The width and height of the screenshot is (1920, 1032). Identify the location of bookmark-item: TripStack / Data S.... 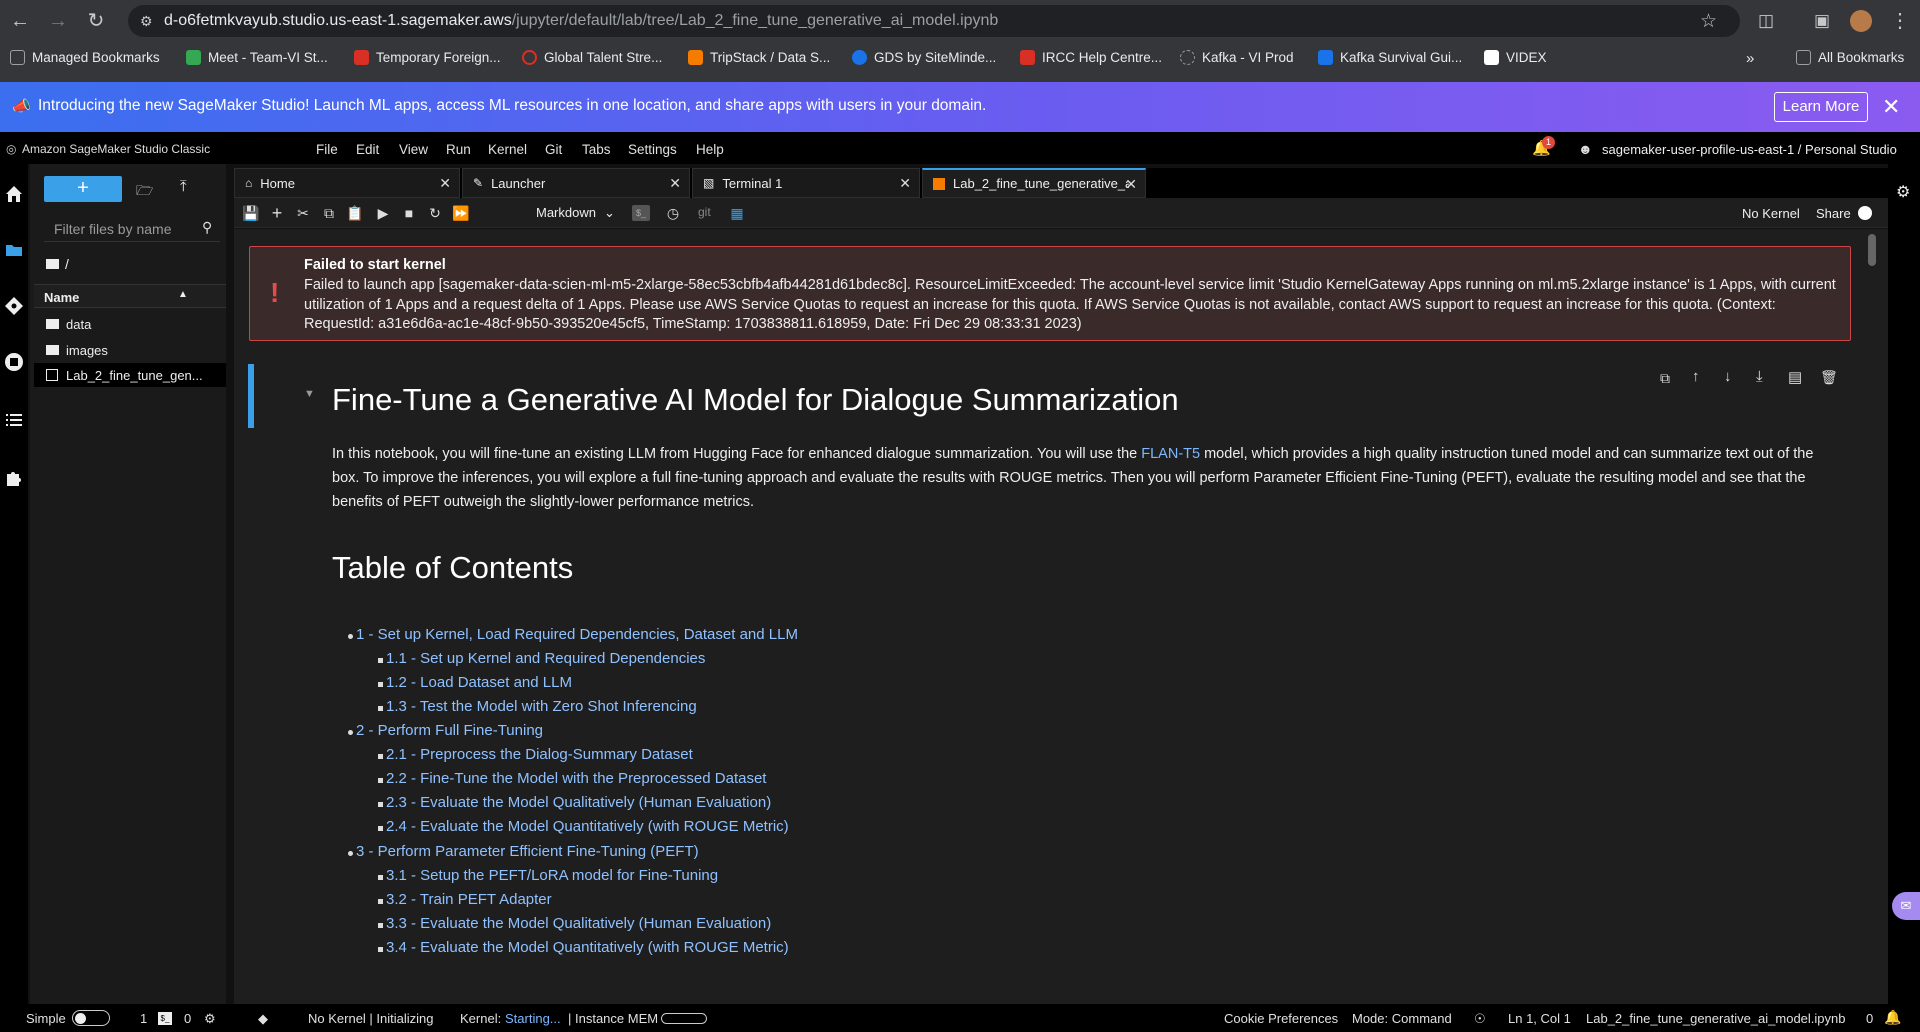
(759, 57).